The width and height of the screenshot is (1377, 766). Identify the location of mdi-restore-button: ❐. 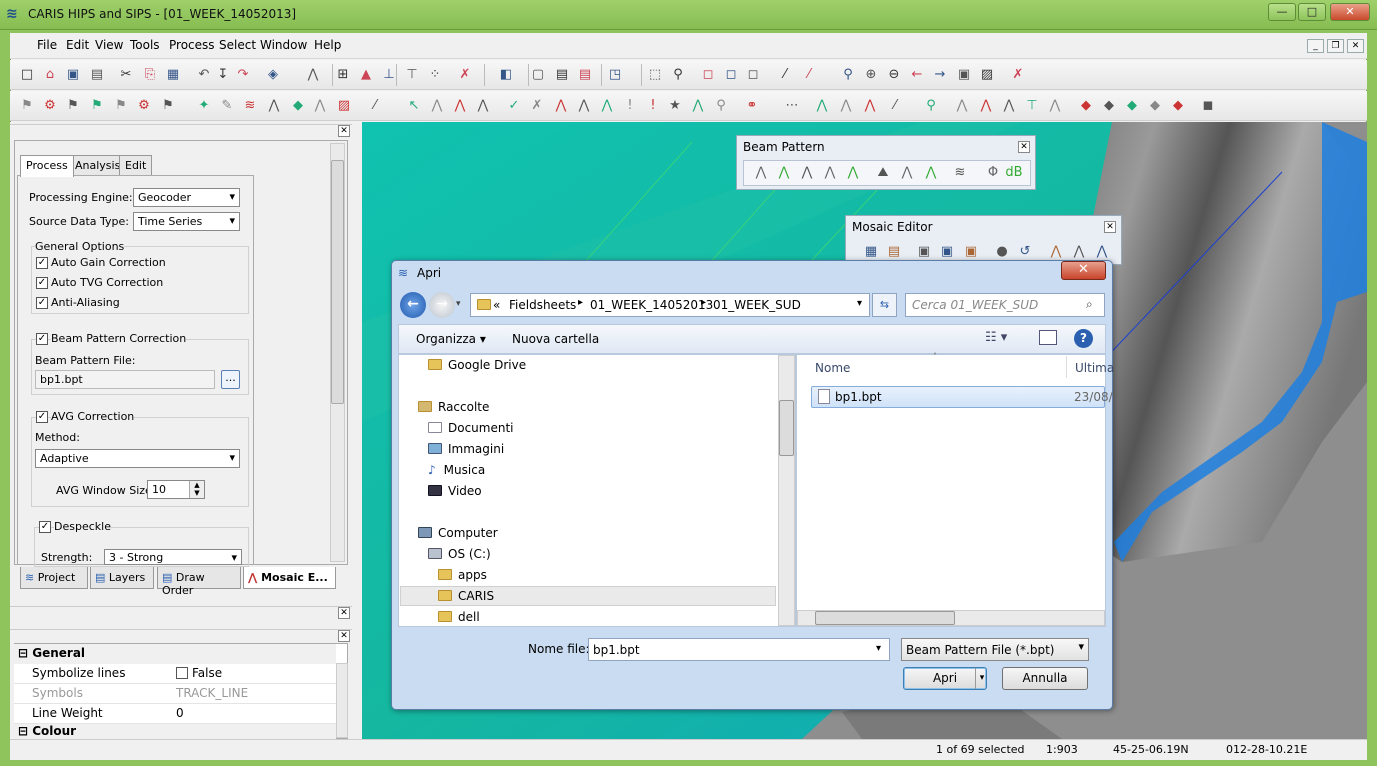
(1335, 46).